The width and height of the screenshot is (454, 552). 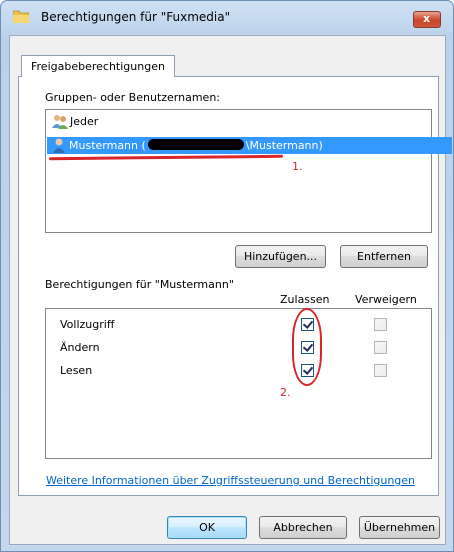 I want to click on list-item-mustermann: Mustermann ( \Mustermann), so click(x=249, y=145).